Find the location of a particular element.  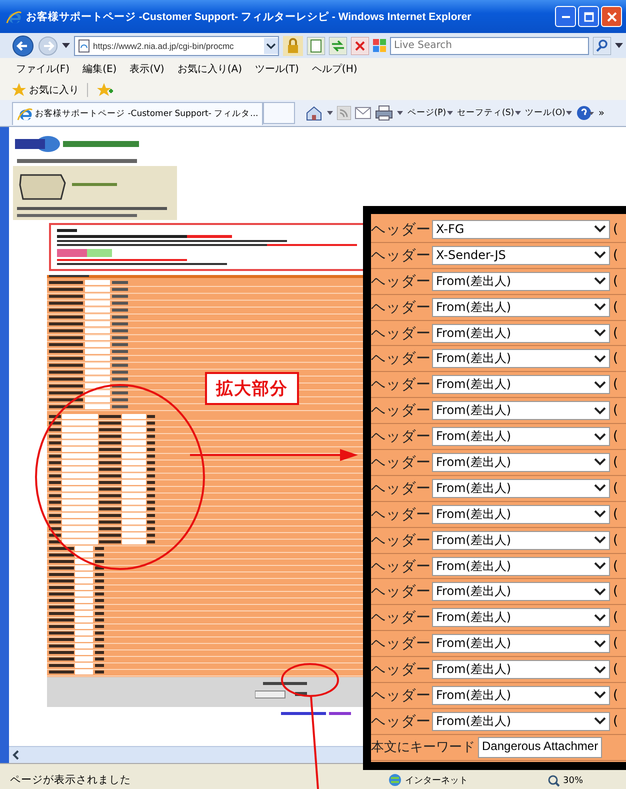

menu-item: 表示(V) is located at coordinates (147, 69).